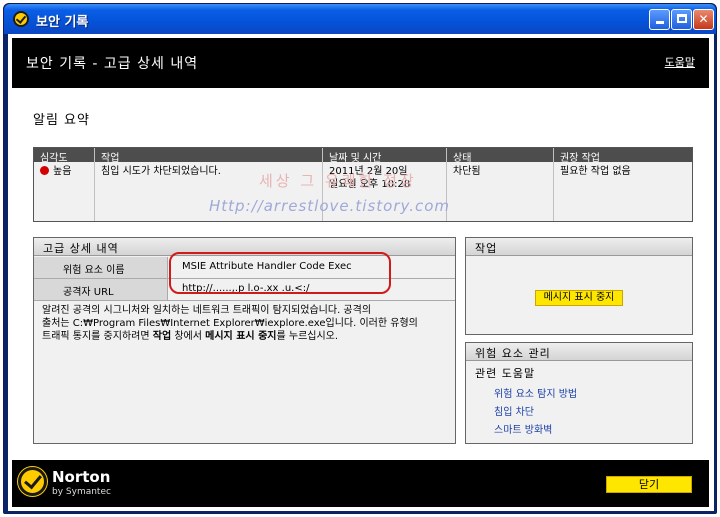  Describe the element at coordinates (162, 336) in the screenshot. I see `description-bold-task: 작업` at that location.